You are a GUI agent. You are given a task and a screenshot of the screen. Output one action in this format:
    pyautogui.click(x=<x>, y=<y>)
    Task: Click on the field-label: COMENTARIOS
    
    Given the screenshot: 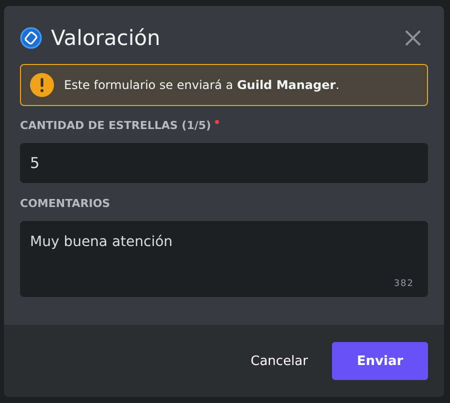 What is the action you would take?
    pyautogui.click(x=65, y=203)
    